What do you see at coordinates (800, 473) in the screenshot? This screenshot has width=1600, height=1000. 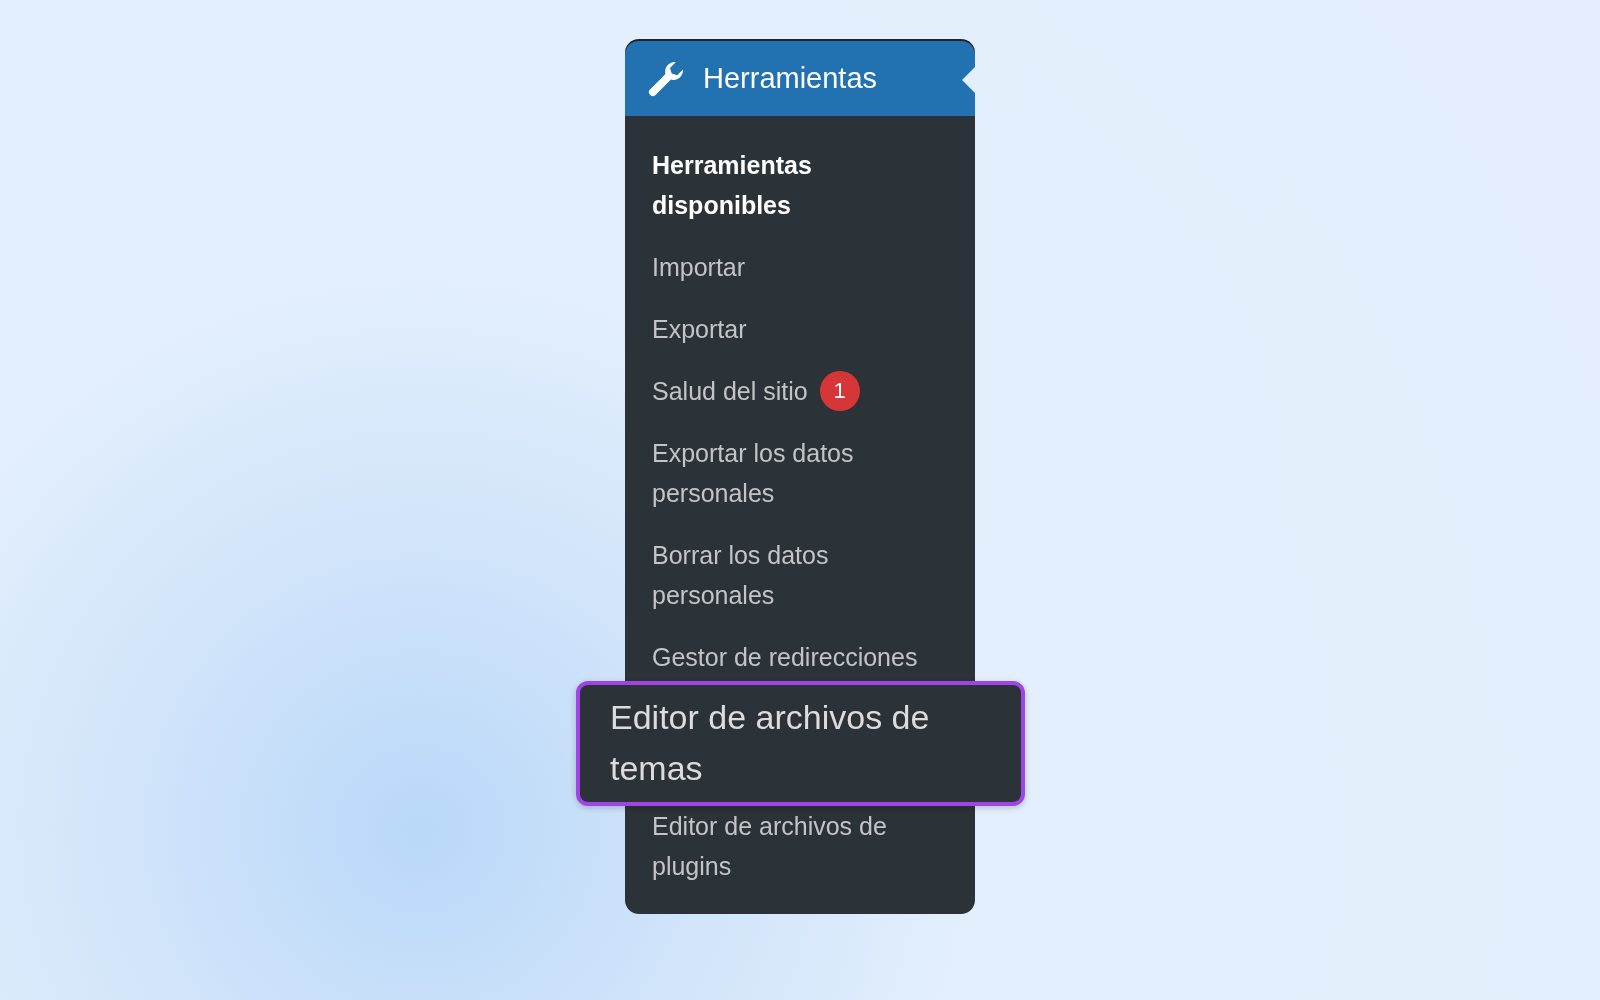 I see `menu-item: Exportar los datos personales` at bounding box center [800, 473].